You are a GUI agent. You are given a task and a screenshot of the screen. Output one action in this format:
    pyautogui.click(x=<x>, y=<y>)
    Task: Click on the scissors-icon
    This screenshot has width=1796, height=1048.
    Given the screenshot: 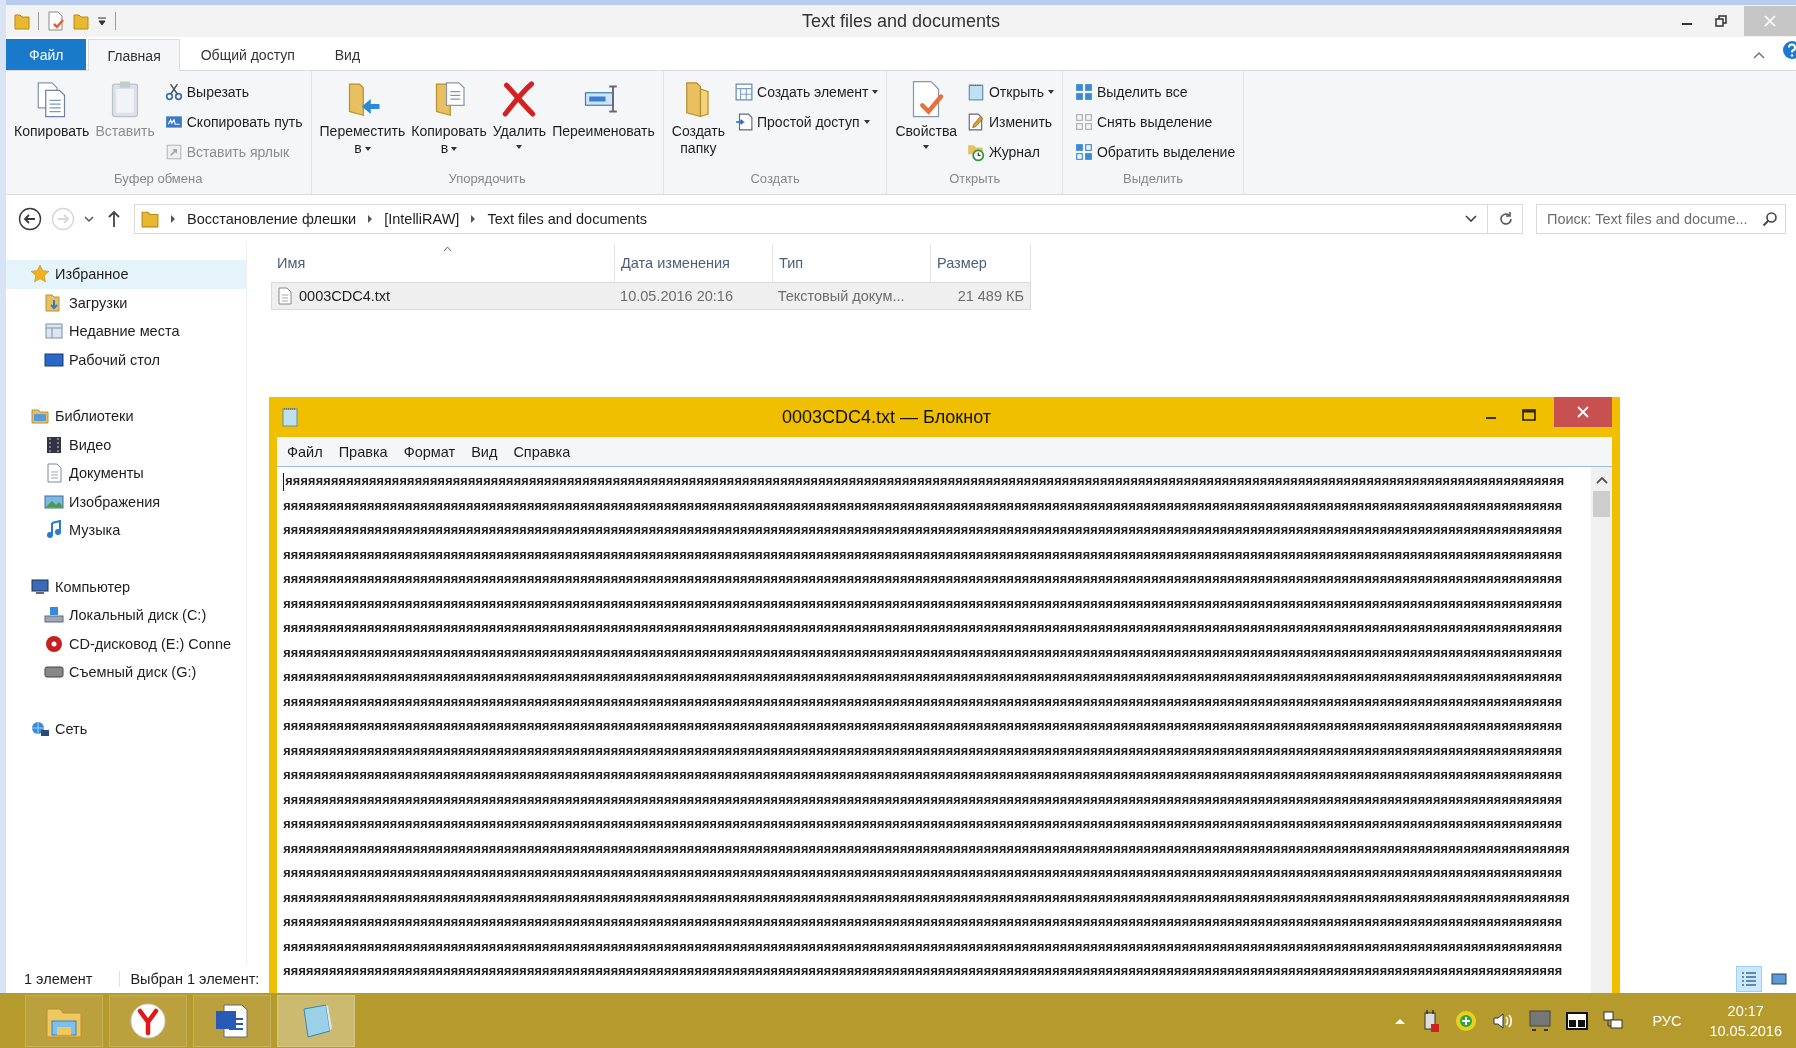 What is the action you would take?
    pyautogui.click(x=173, y=92)
    